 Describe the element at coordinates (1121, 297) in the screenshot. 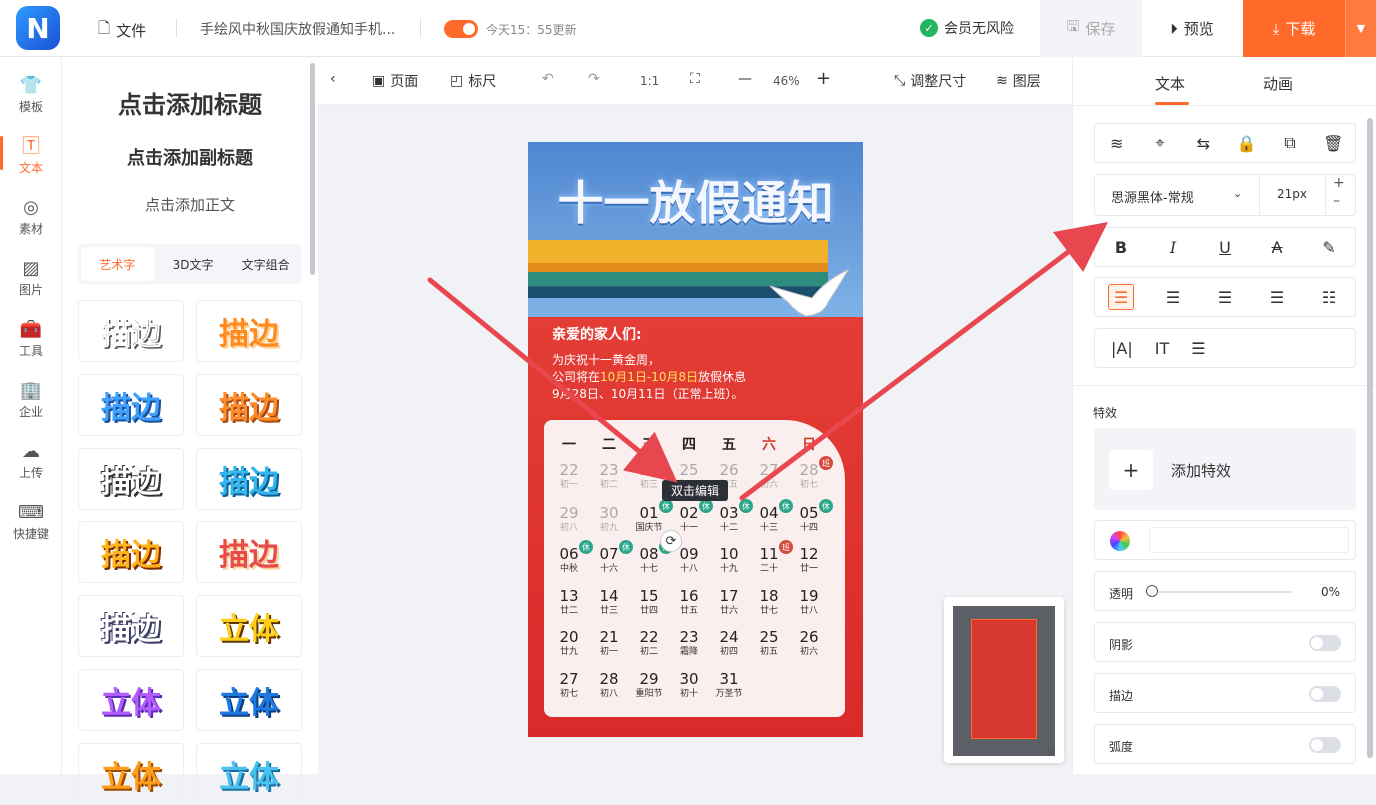

I see `align-left-icon: ☰` at that location.